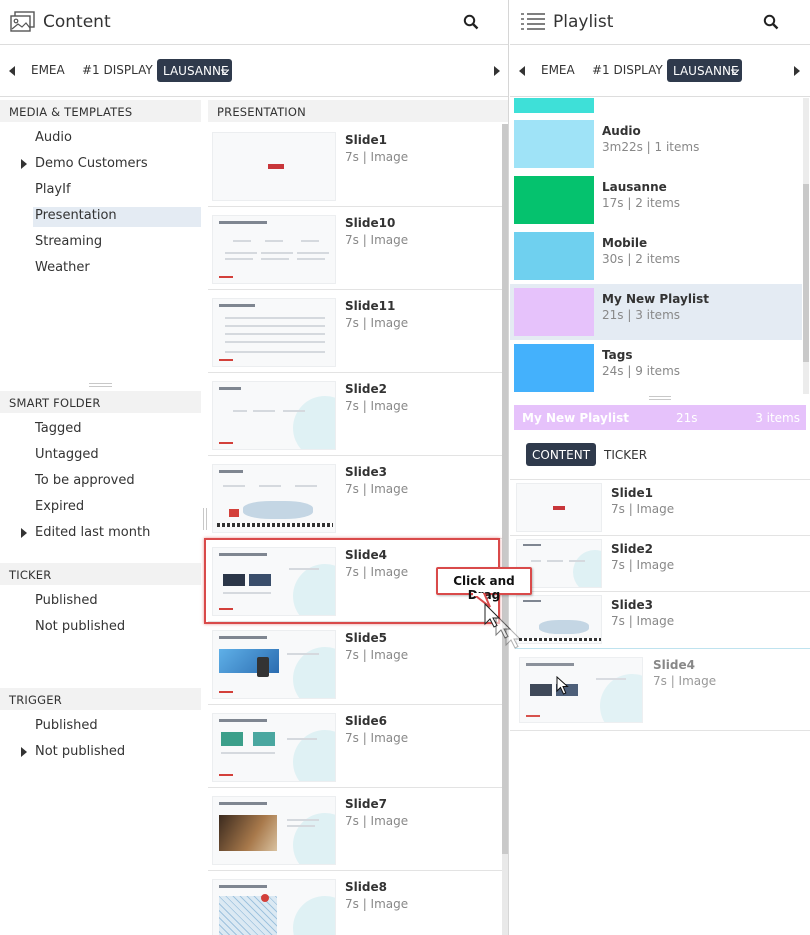 This screenshot has height=935, width=810. I want to click on content-filter-bar: EMEA #1 DISPLAY LAUSANNE, so click(254, 71).